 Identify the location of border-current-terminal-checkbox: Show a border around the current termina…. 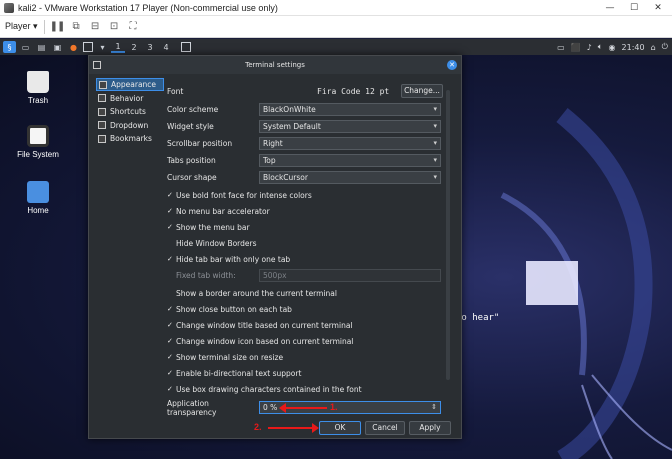
(252, 293).